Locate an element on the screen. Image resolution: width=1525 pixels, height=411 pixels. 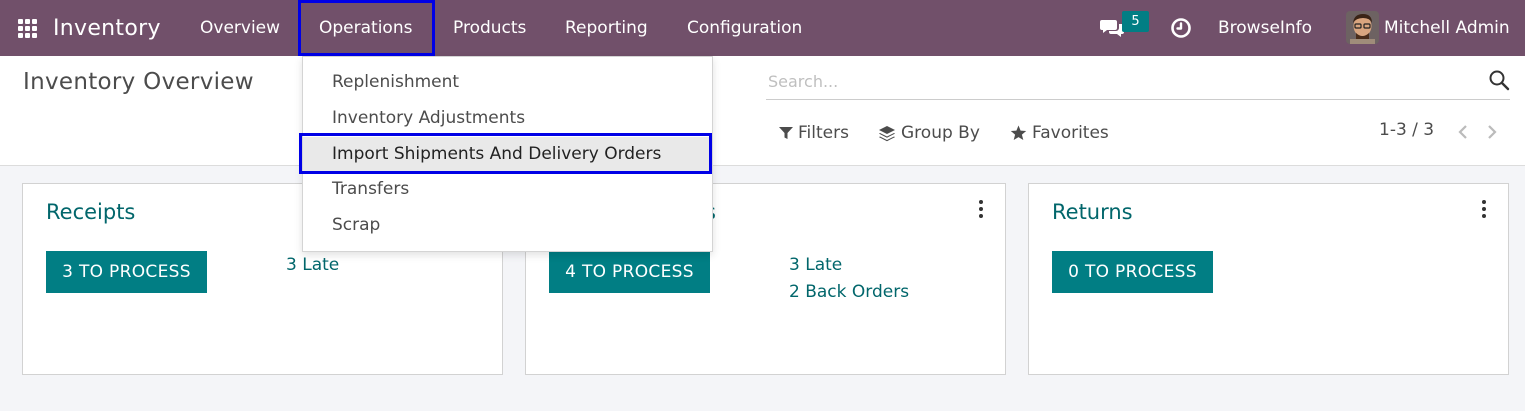
search-icon is located at coordinates (1500, 81).